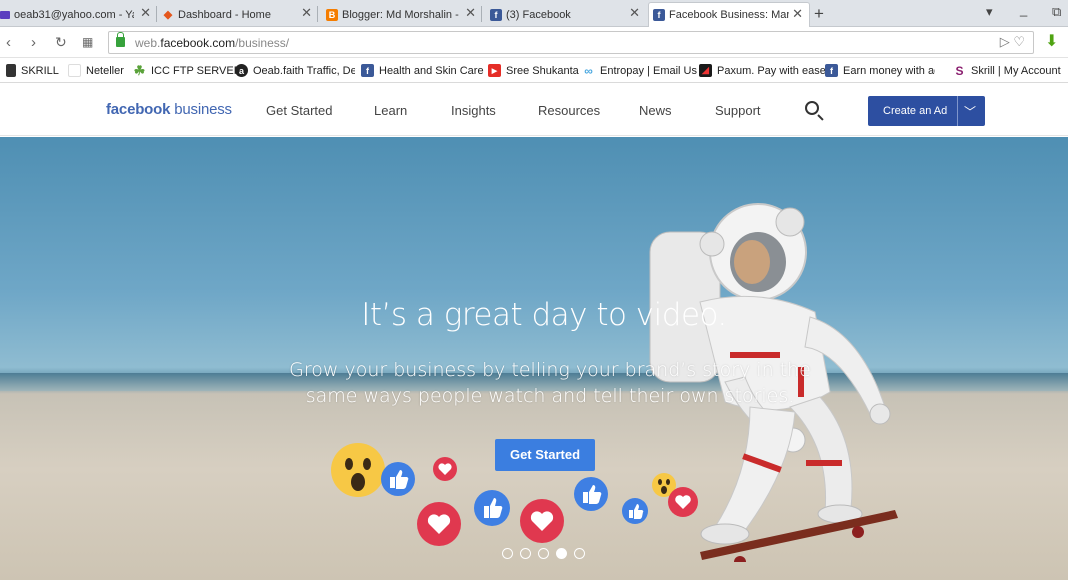 The width and height of the screenshot is (1068, 580). I want to click on tab-list-icon: ▾, so click(989, 12).